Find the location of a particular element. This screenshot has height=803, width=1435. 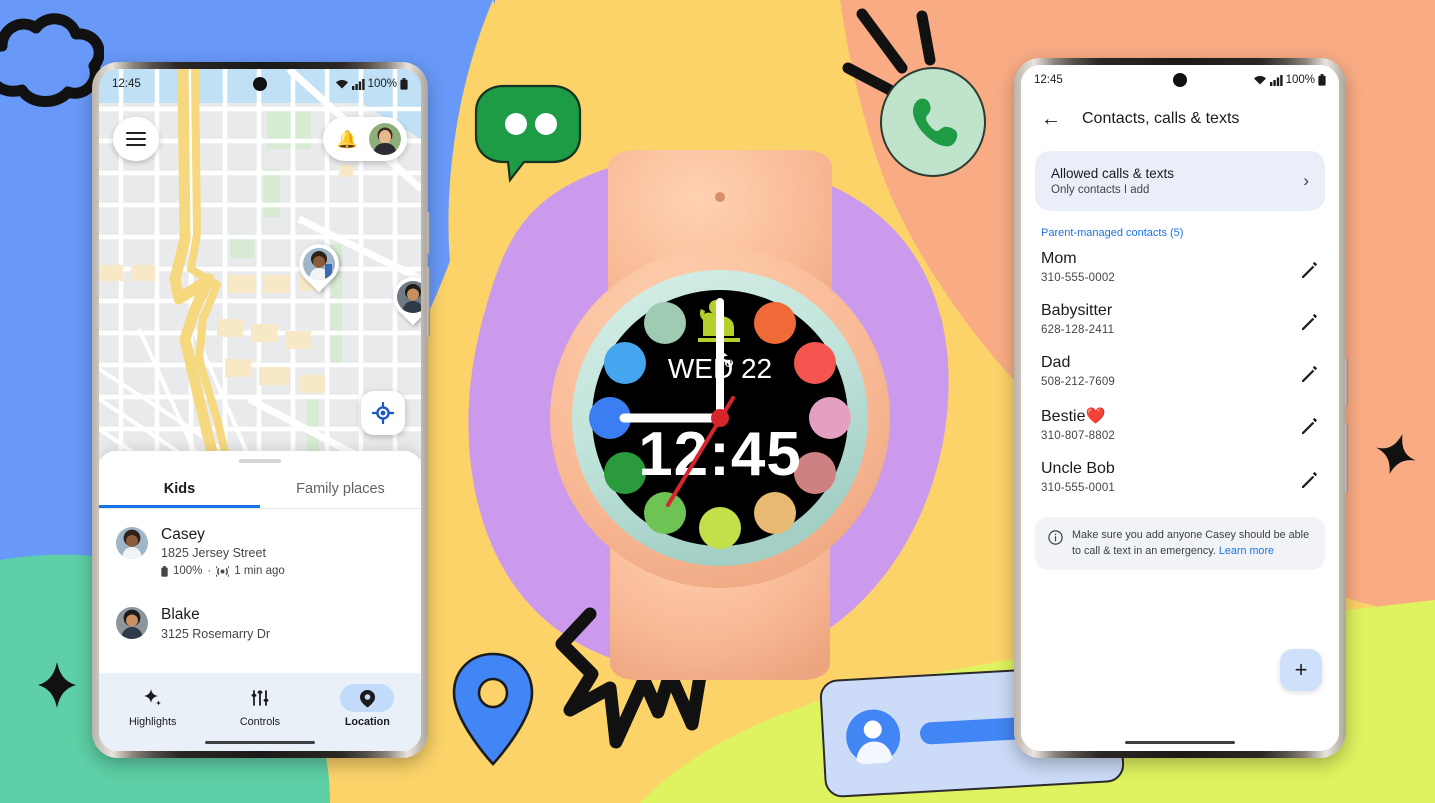

nav-item-controls: Controls is located at coordinates (260, 706).